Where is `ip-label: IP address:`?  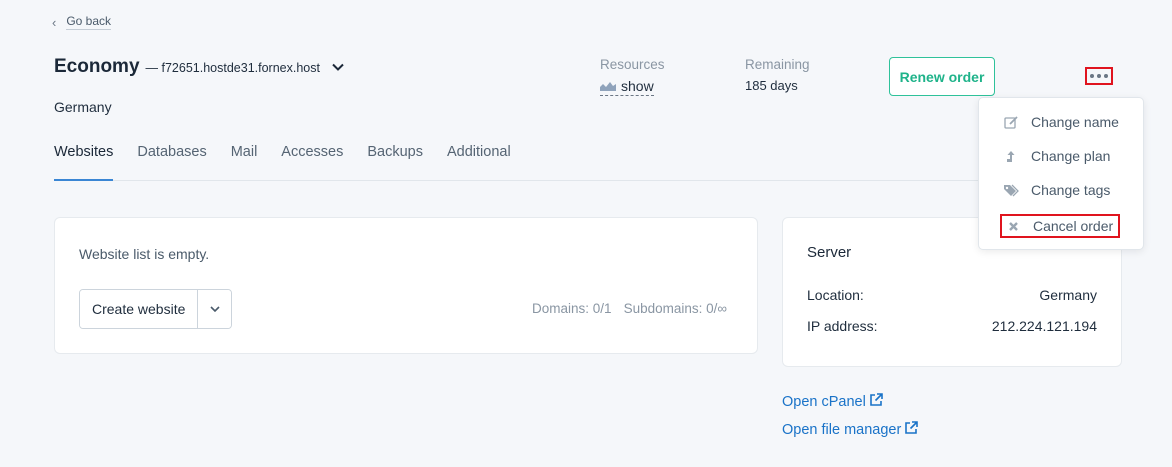
ip-label: IP address: is located at coordinates (842, 326).